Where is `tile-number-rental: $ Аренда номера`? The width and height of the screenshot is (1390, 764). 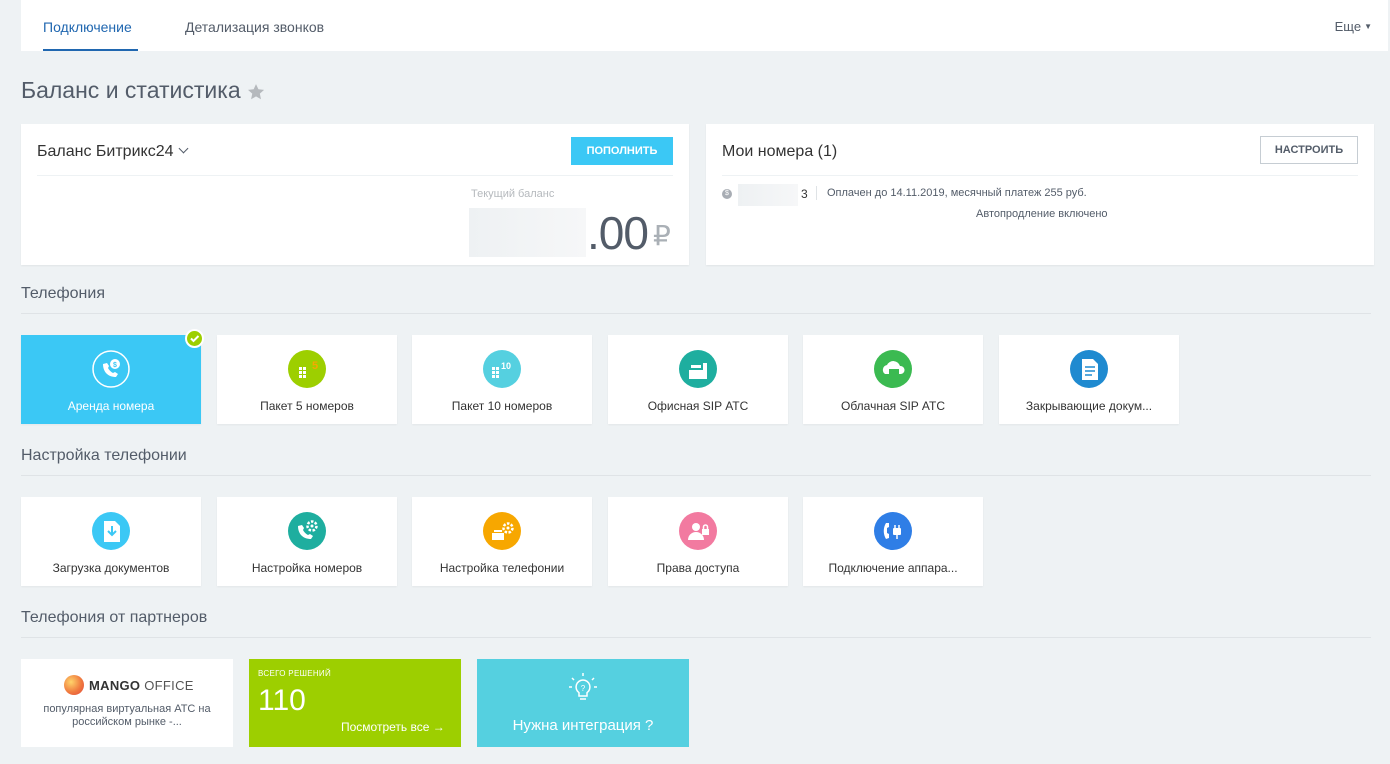 tile-number-rental: $ Аренда номера is located at coordinates (111, 379).